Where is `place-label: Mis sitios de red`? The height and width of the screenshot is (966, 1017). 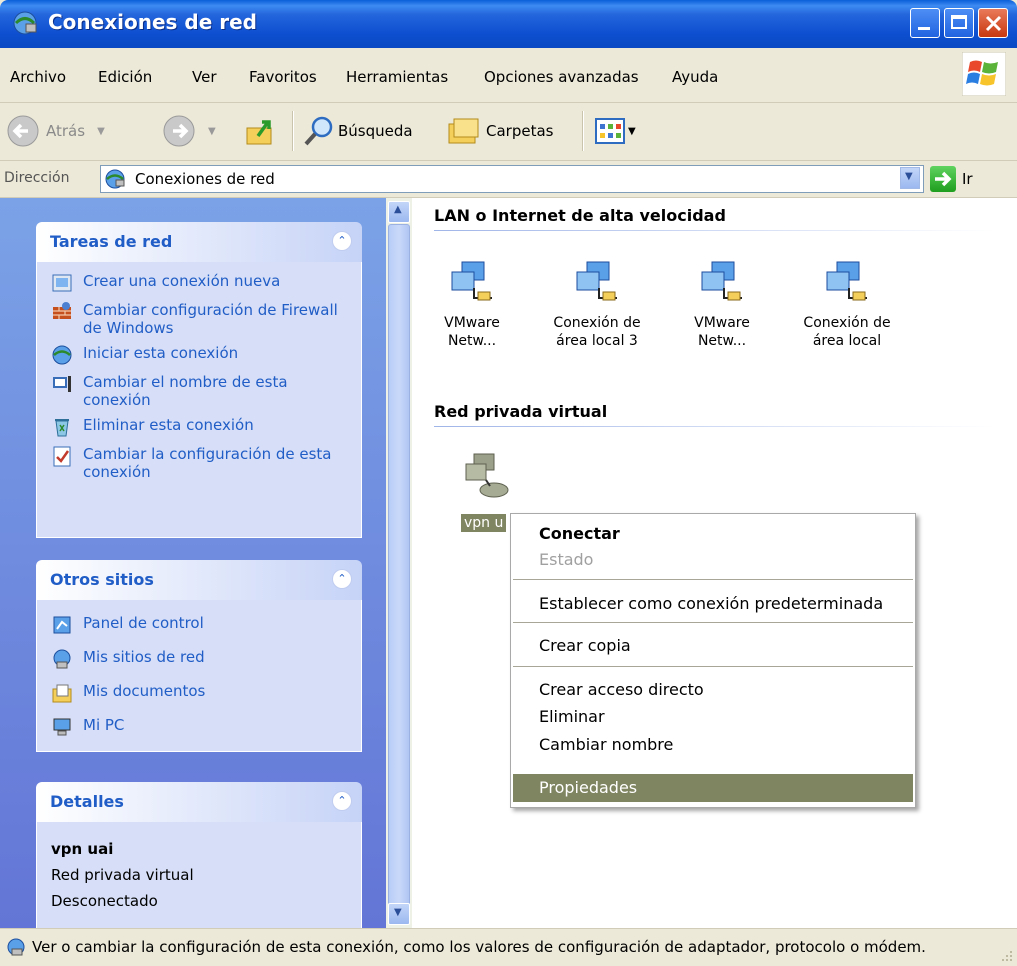 place-label: Mis sitios de red is located at coordinates (144, 657).